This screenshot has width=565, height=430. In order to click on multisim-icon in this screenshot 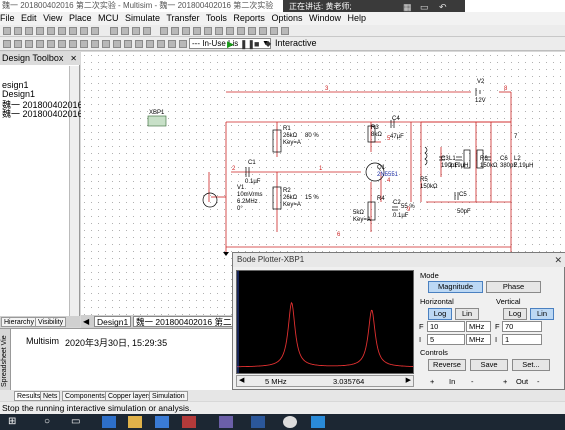, I will do `click(226, 422)`.